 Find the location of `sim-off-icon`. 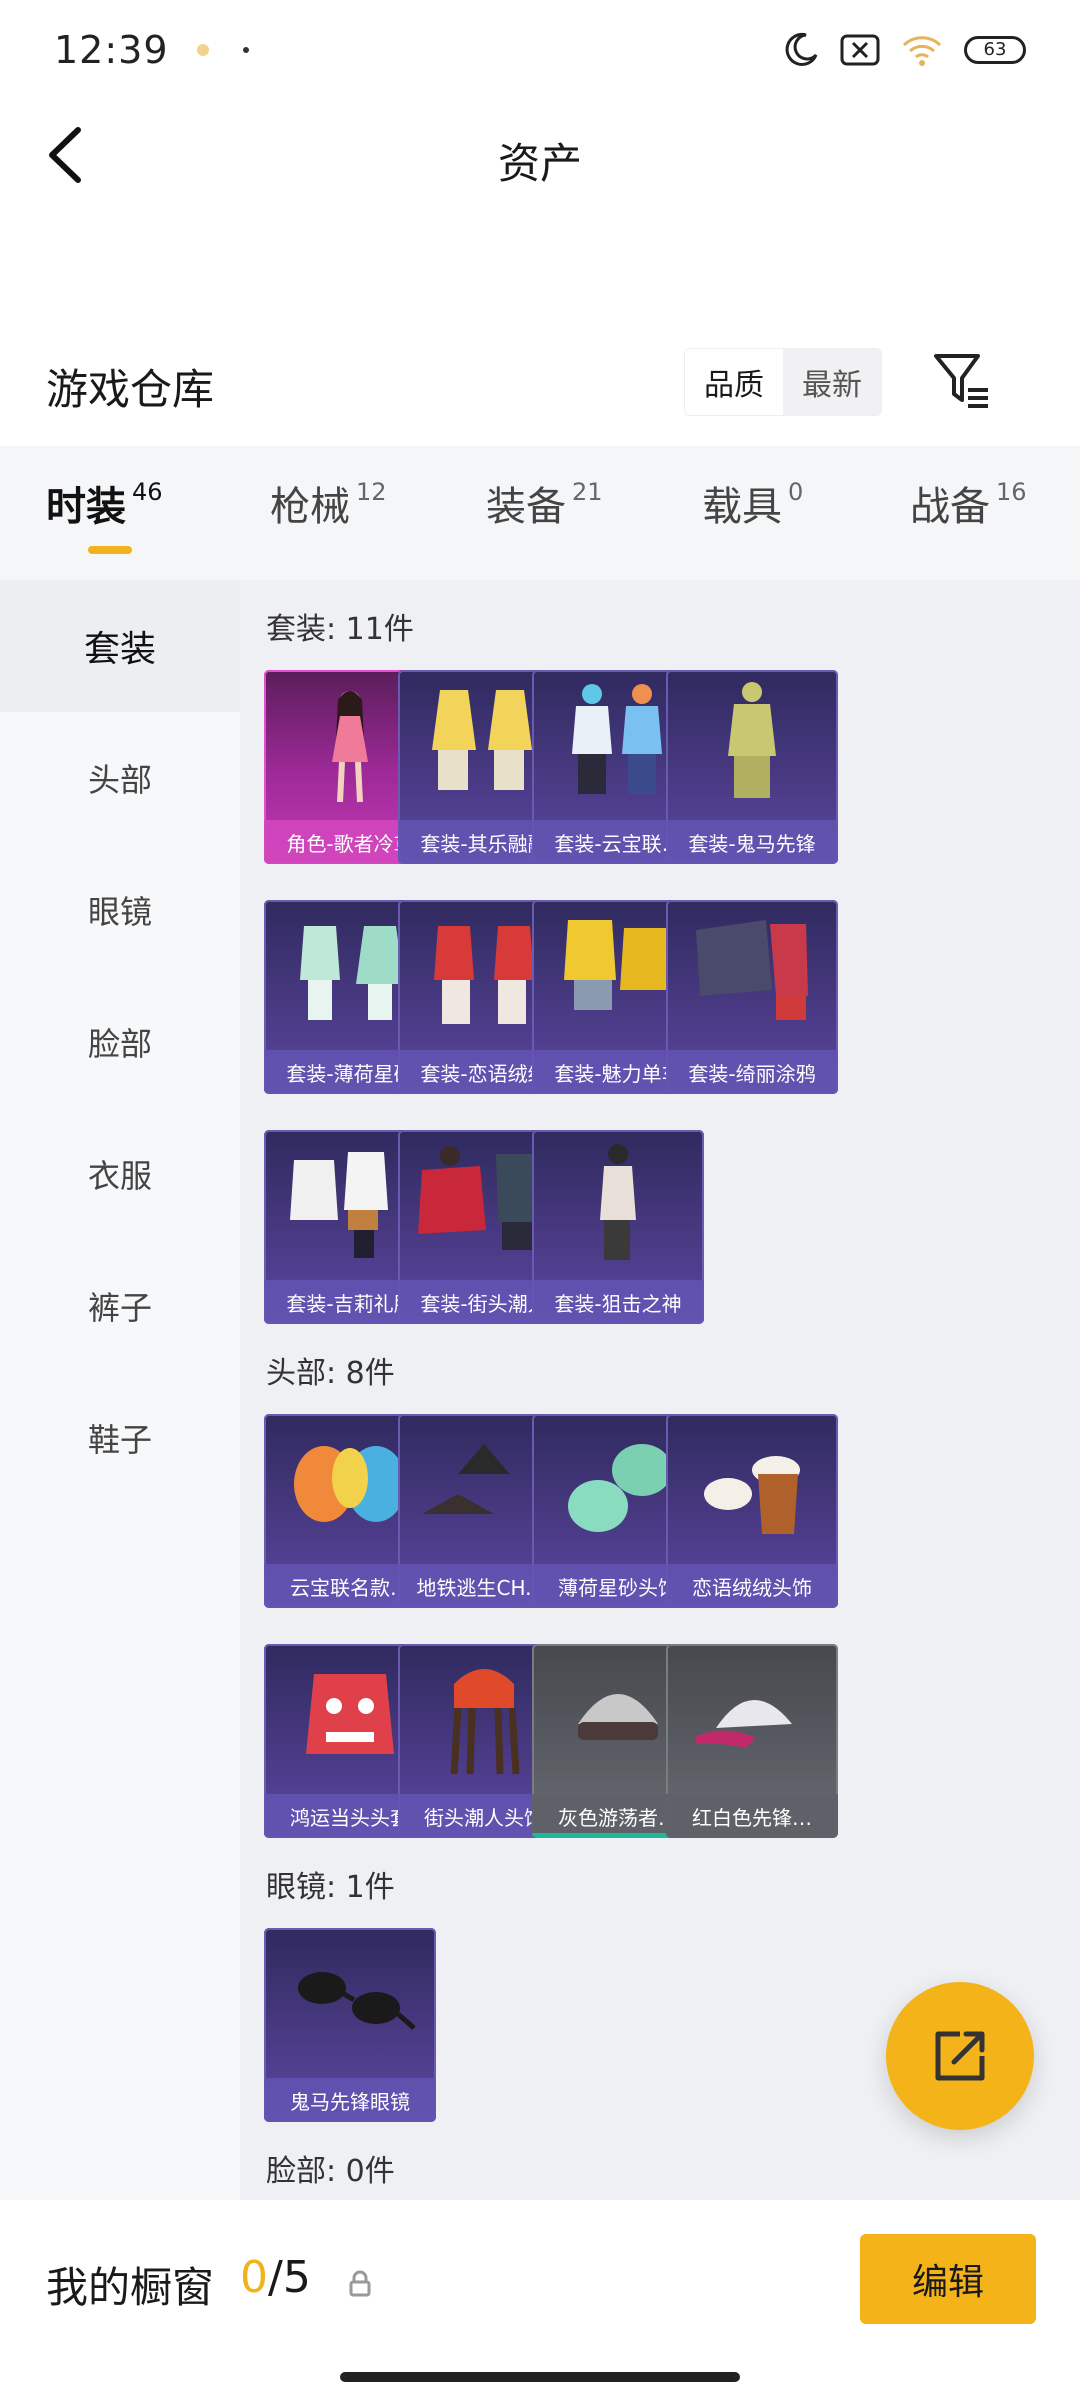

sim-off-icon is located at coordinates (860, 50).